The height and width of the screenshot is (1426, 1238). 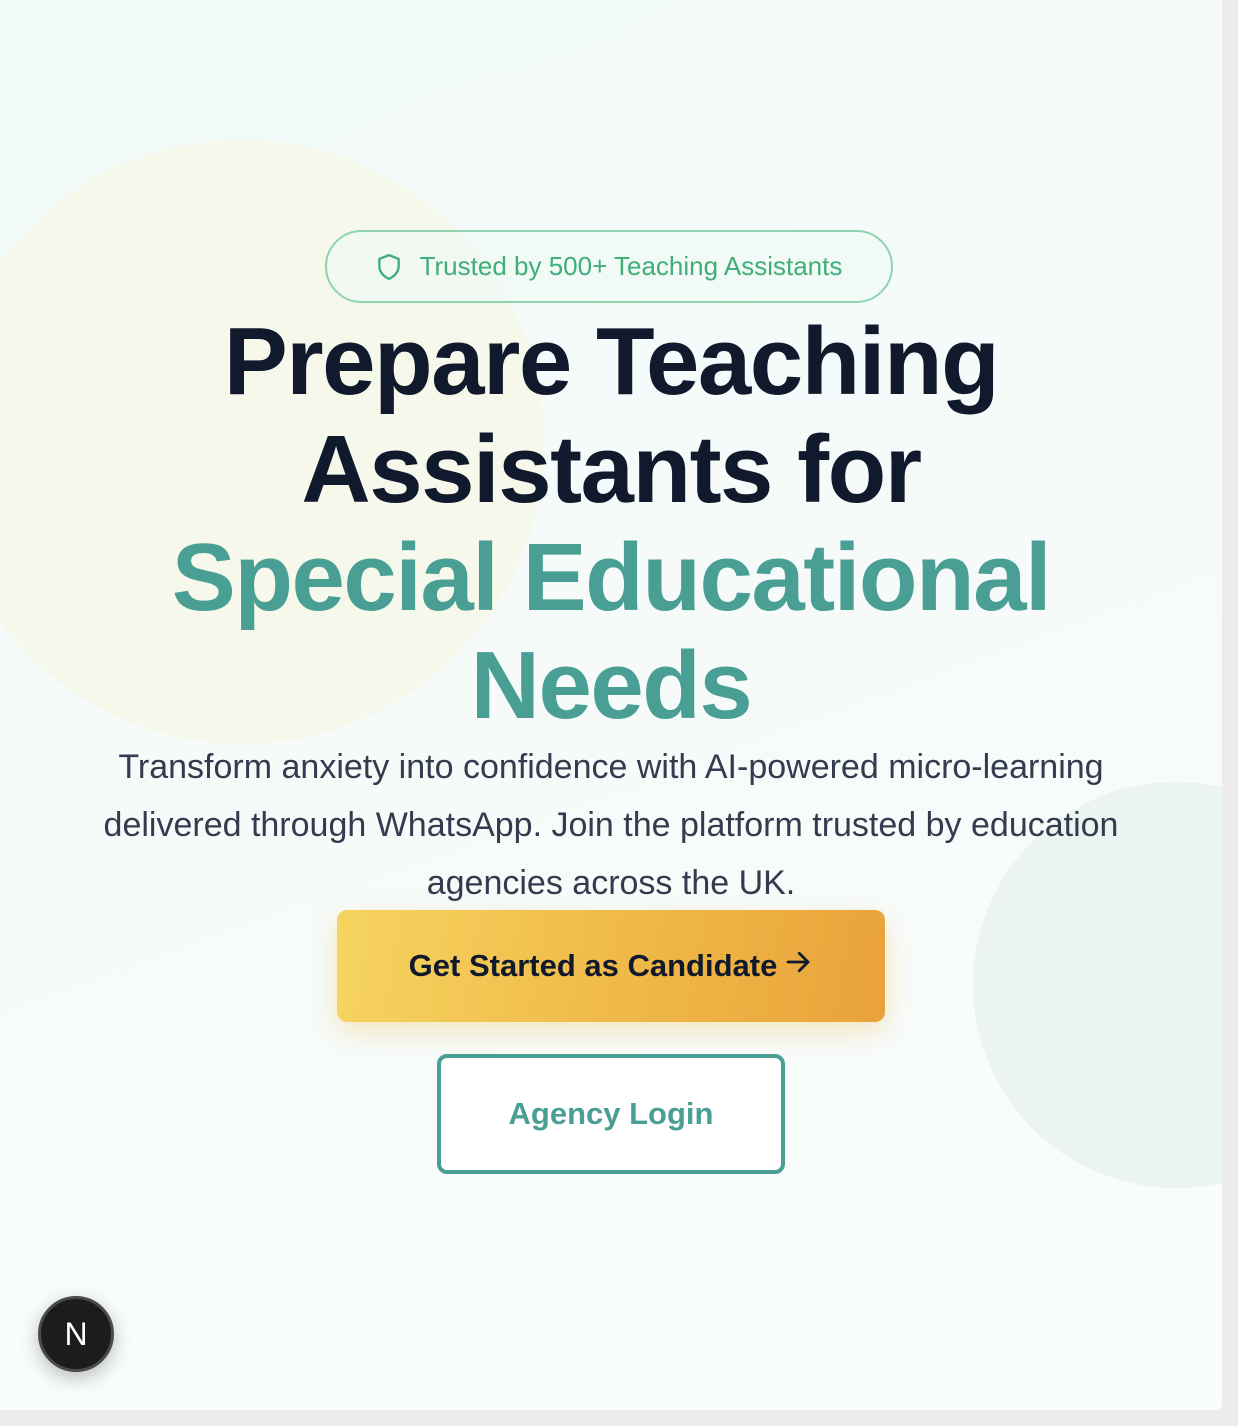 I want to click on headline-line-2: Assistants for, so click(x=611, y=469).